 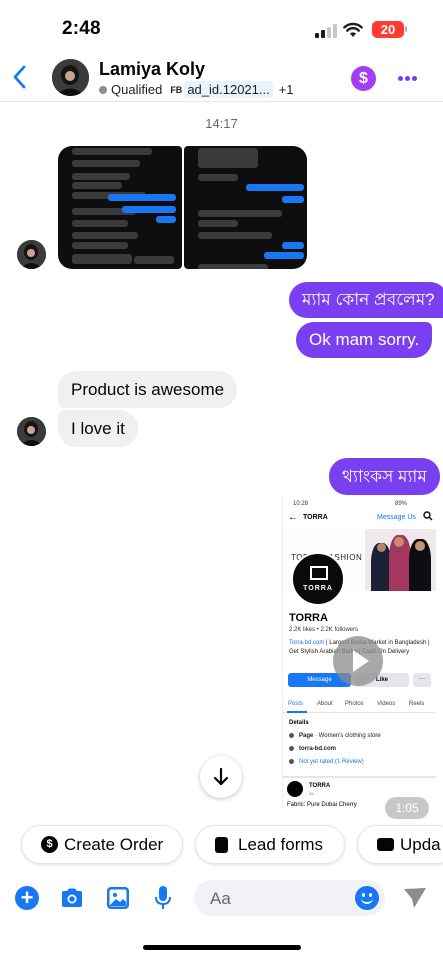 I want to click on message-bubble-outgoing: Ok mam sorry., so click(x=364, y=340).